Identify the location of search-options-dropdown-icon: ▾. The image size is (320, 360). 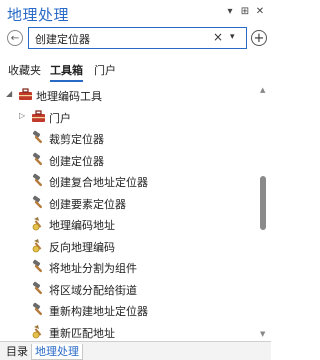
(232, 37).